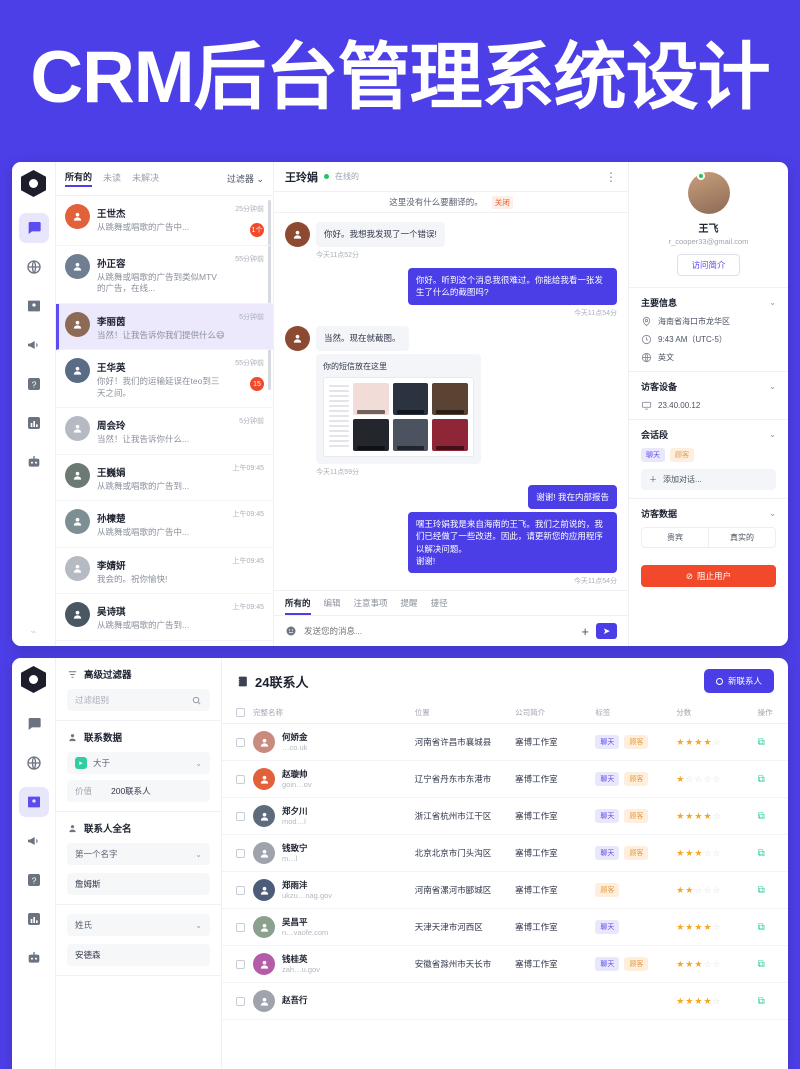 This screenshot has height=1069, width=800. Describe the element at coordinates (505, 964) in the screenshot. I see `table-row: 钱桂英 zah…u.gov 安徽省滁州市天长市 塞博工作室 聊天 顾客 ★★★☆☆ ⧉` at that location.